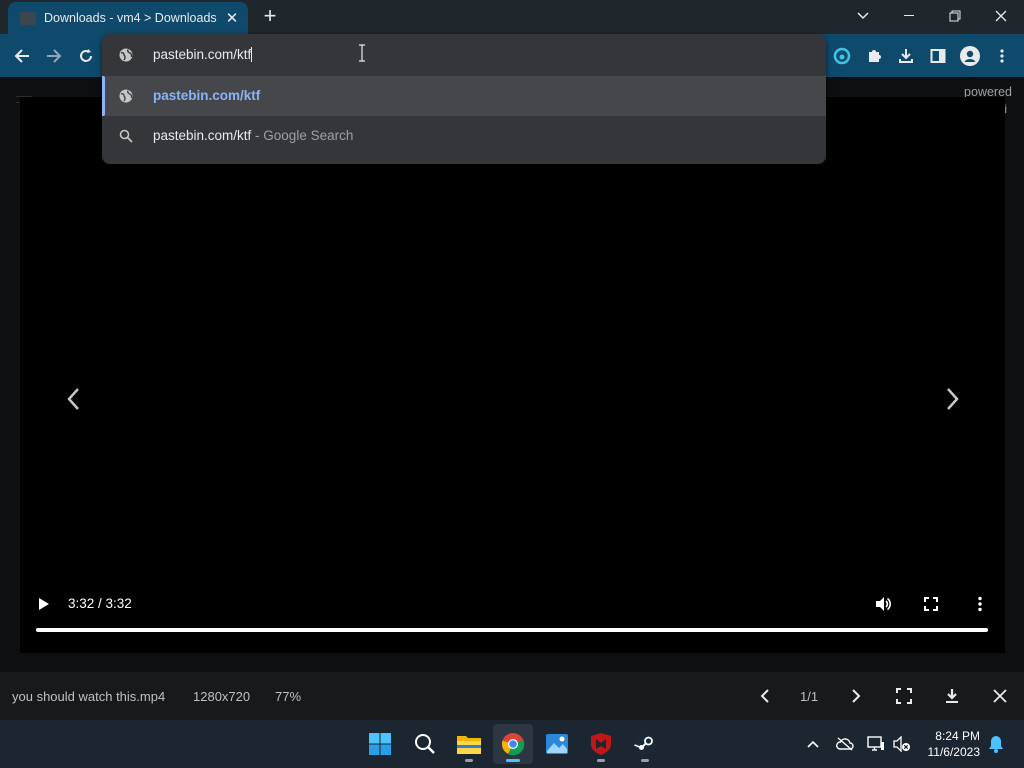 This screenshot has height=768, width=1024. What do you see at coordinates (957, 736) in the screenshot?
I see `clock-time: 8:24 PM` at bounding box center [957, 736].